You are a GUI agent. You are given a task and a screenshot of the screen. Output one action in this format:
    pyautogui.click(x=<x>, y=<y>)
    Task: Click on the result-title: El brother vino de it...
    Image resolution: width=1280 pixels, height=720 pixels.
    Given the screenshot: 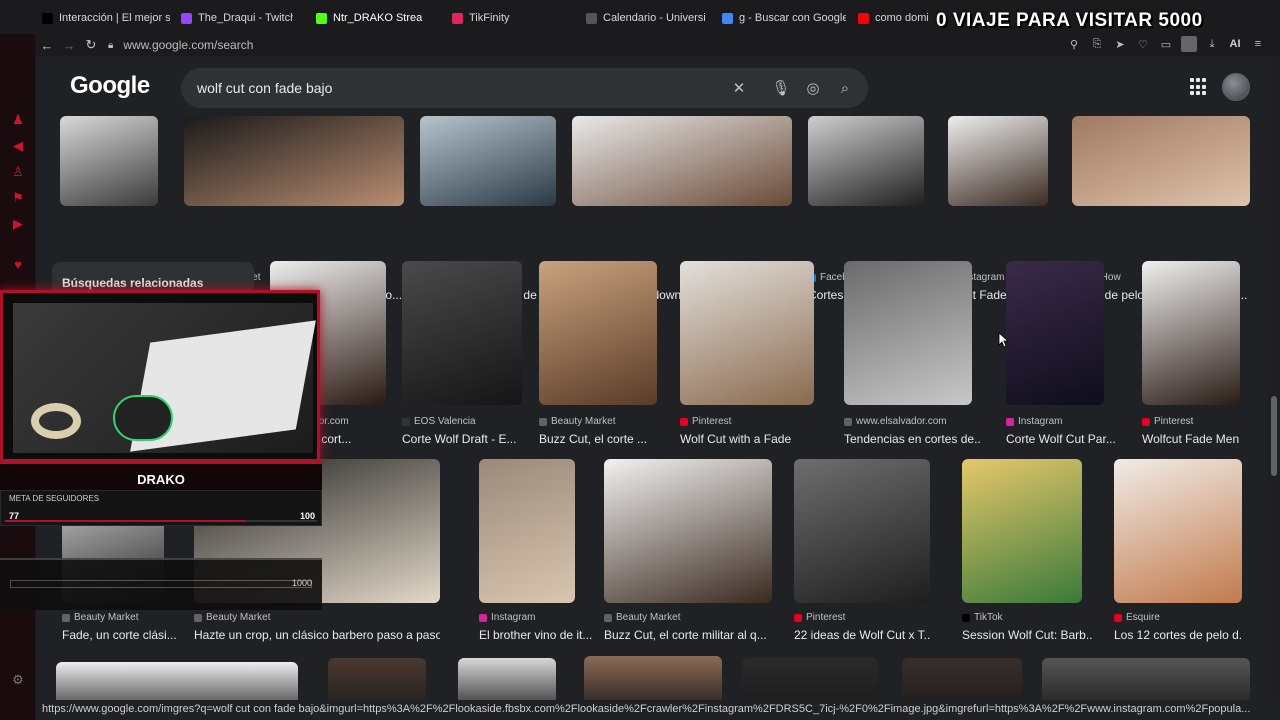 What is the action you would take?
    pyautogui.click(x=538, y=635)
    